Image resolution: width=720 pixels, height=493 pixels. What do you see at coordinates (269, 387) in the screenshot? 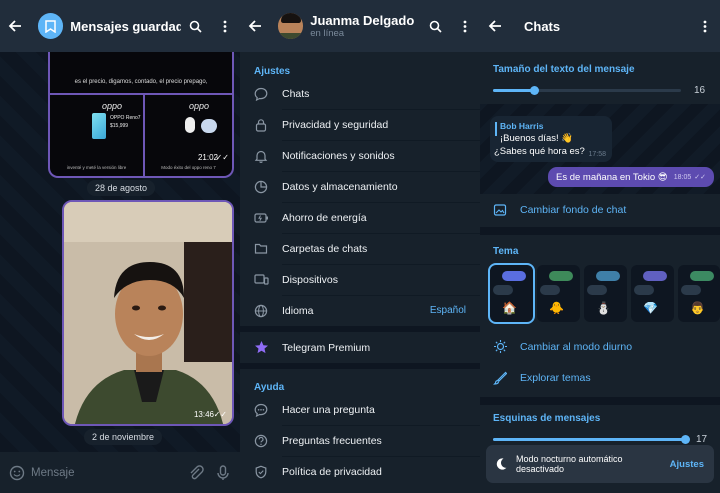
I see `help-section-title: Ayuda` at bounding box center [269, 387].